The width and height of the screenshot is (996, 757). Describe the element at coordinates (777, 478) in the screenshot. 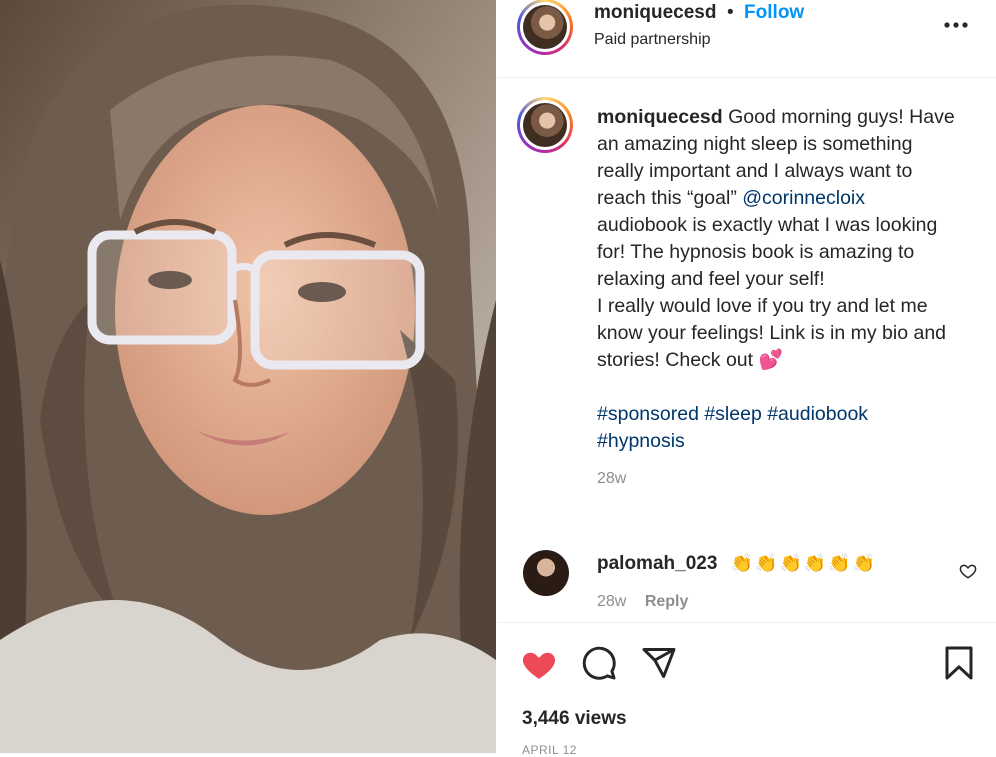

I see `caption-timestamp: 28w` at that location.